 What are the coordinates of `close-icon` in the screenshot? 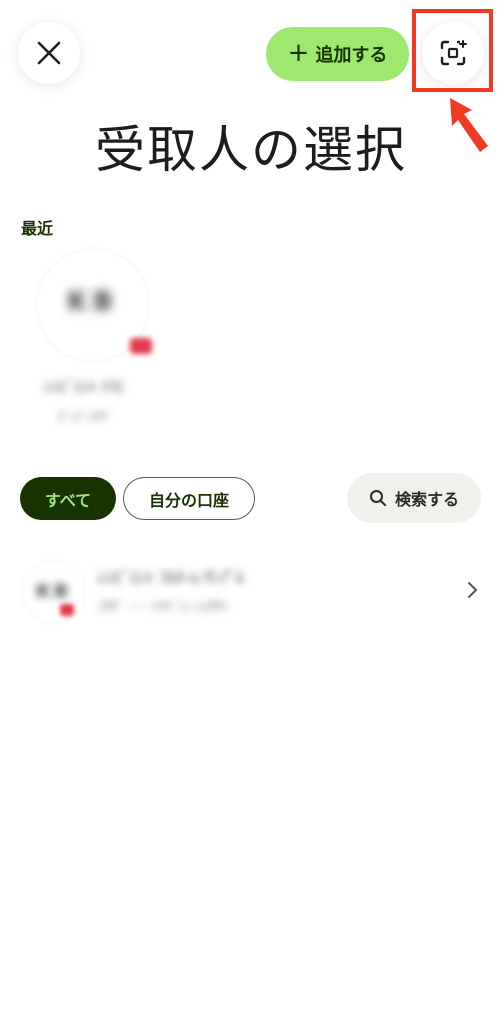 It's located at (49, 53).